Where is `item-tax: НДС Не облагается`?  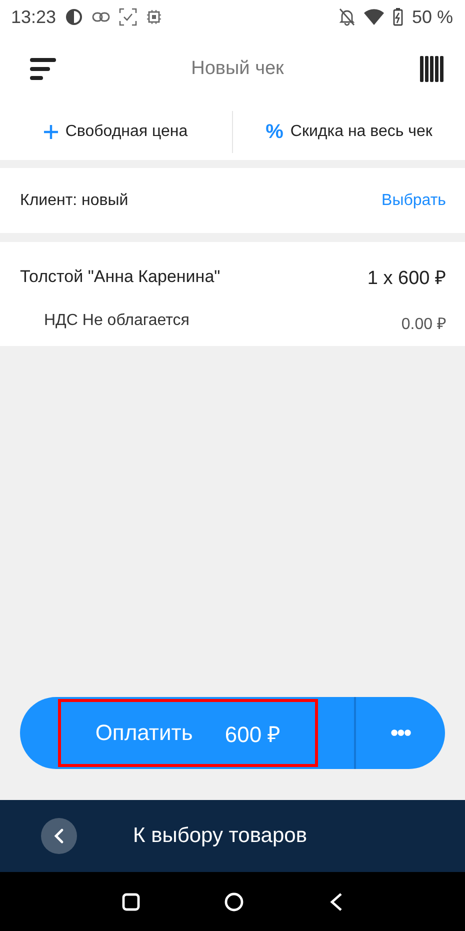 item-tax: НДС Не облагается is located at coordinates (117, 321).